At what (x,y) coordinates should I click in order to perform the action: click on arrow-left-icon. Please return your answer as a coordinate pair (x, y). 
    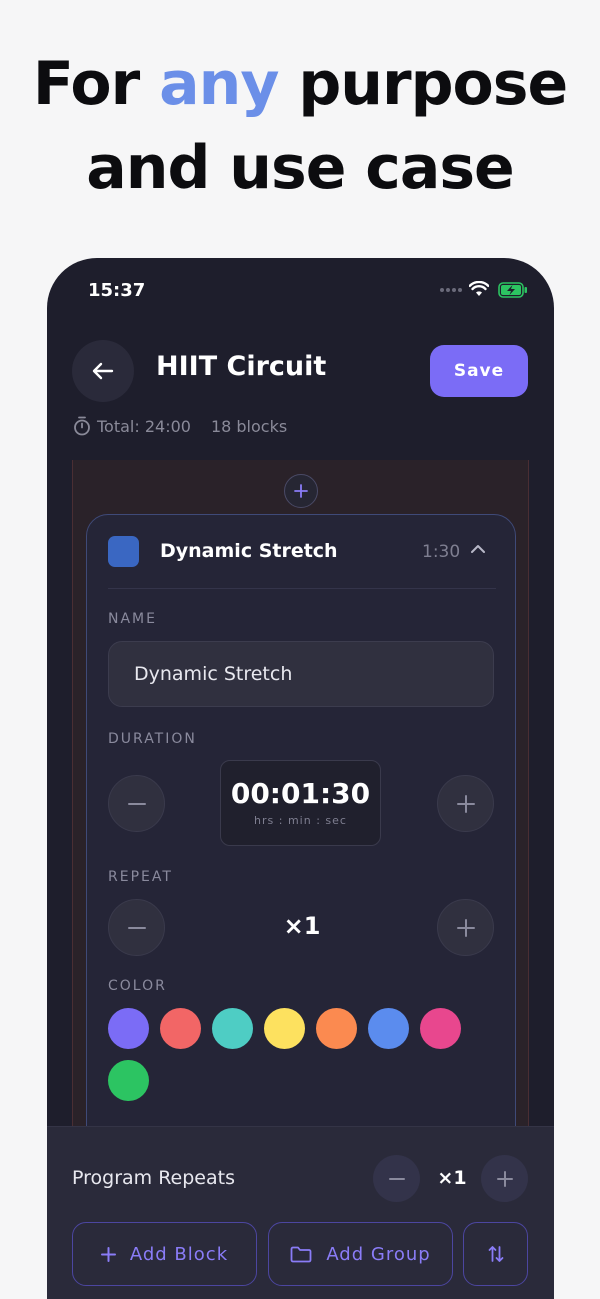
    Looking at the image, I should click on (103, 371).